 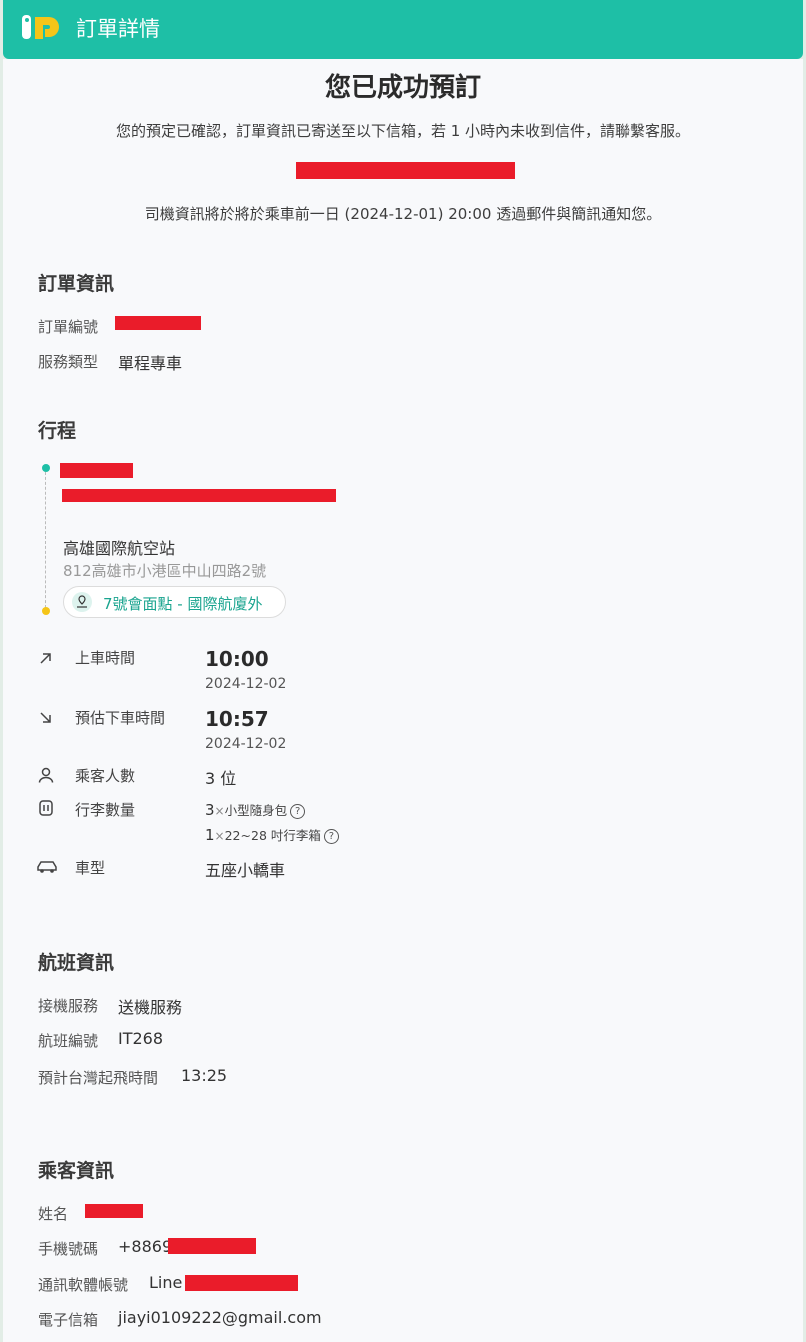 I want to click on messenger-label: 通訊軟體帳號, so click(x=83, y=1285).